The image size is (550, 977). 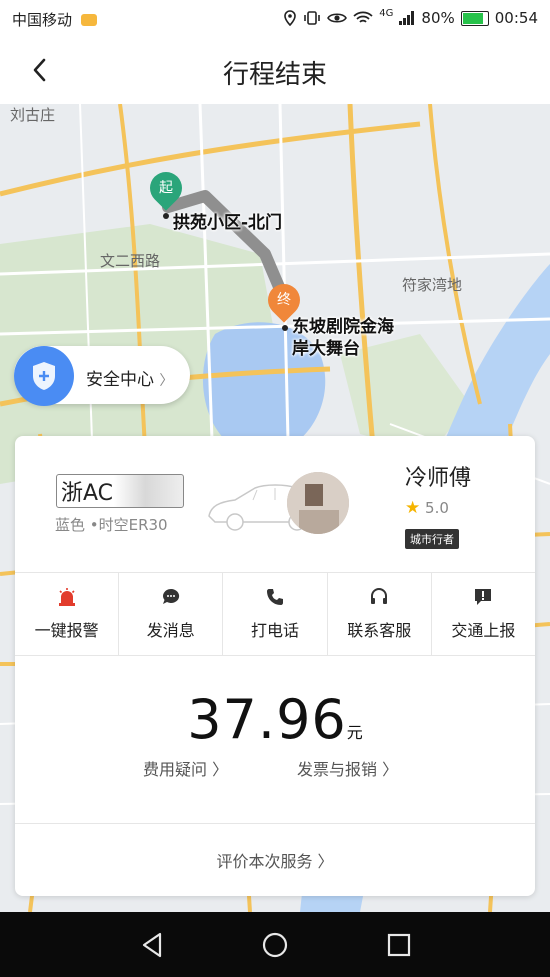 I want to click on status-left: 中国移动, so click(x=54, y=19).